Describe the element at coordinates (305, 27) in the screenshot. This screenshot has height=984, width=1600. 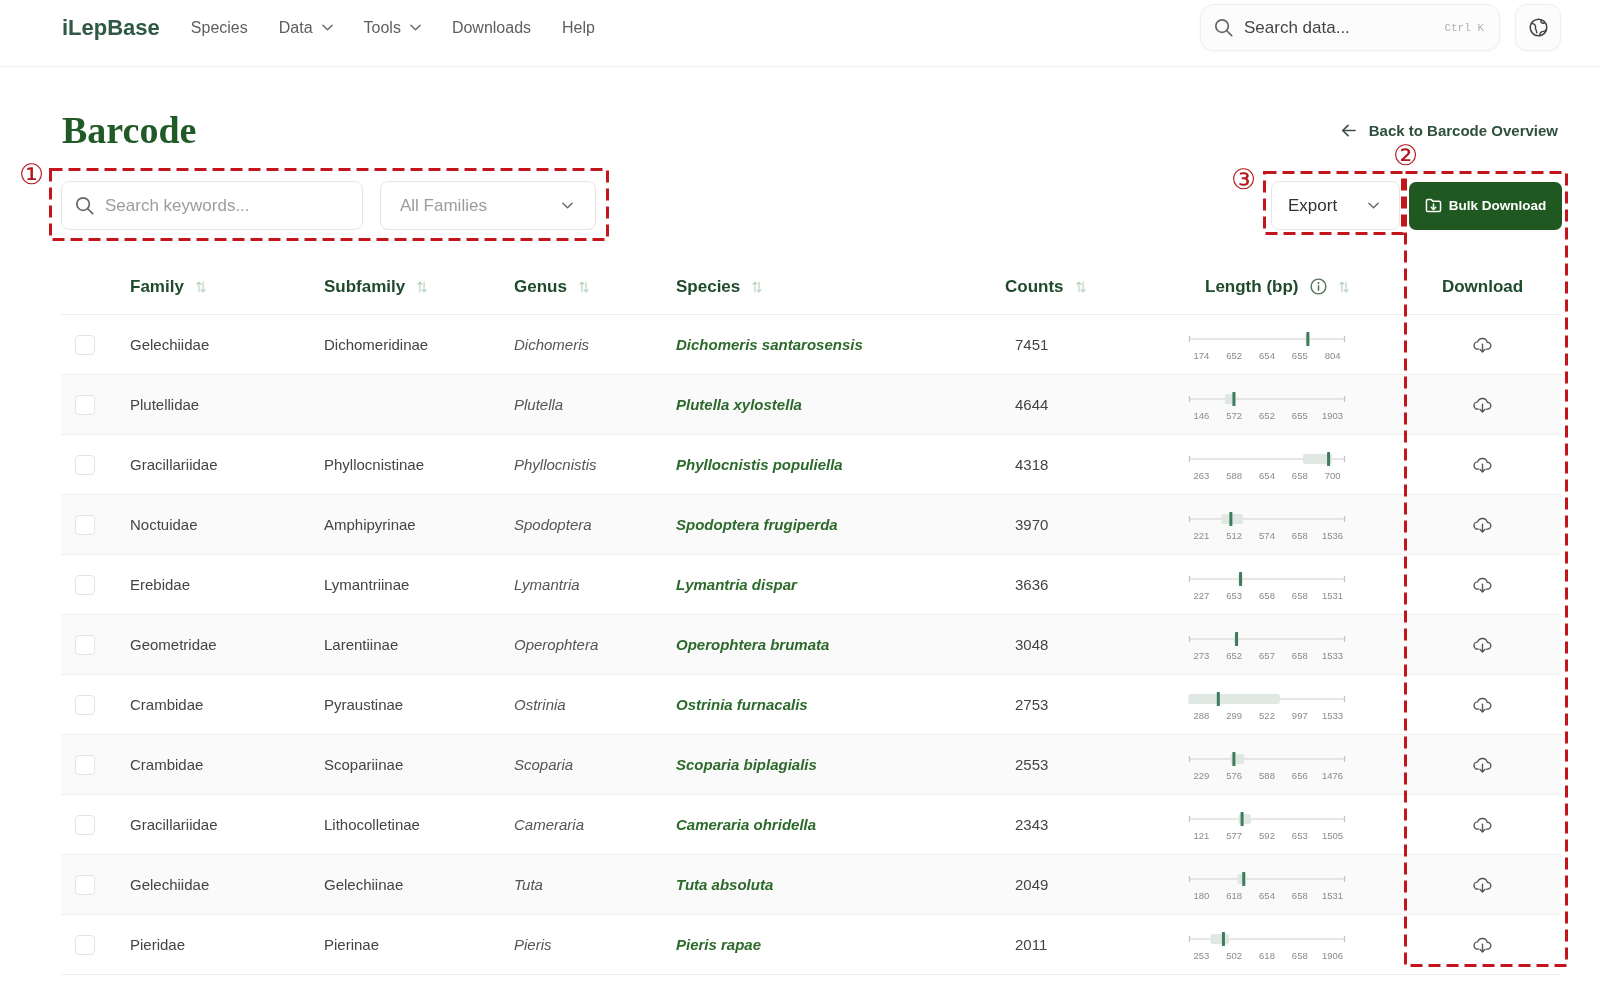
I see `nav-link: Data` at that location.